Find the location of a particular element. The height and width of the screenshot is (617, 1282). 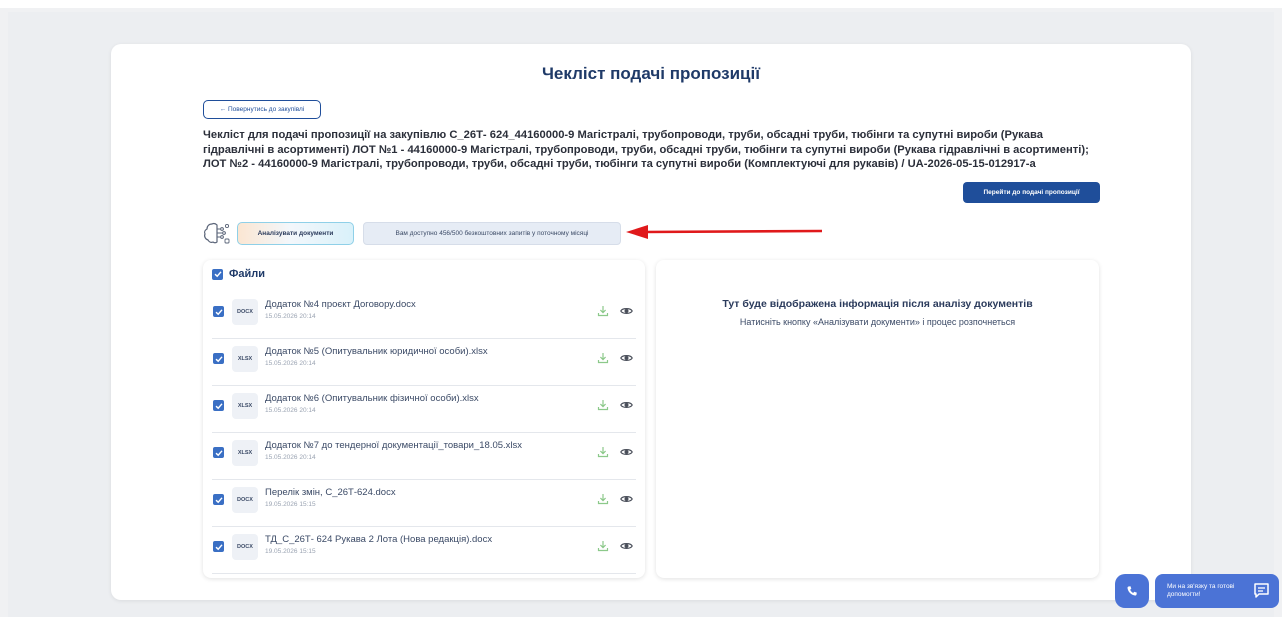

analyze-documents-button: Аналізувати документи is located at coordinates (295, 233).